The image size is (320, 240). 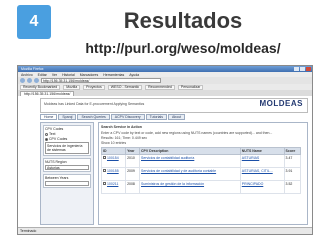 What do you see at coordinates (183, 48) in the screenshot?
I see `slide-url: http://purl.org/weso/moldeas/` at bounding box center [183, 48].